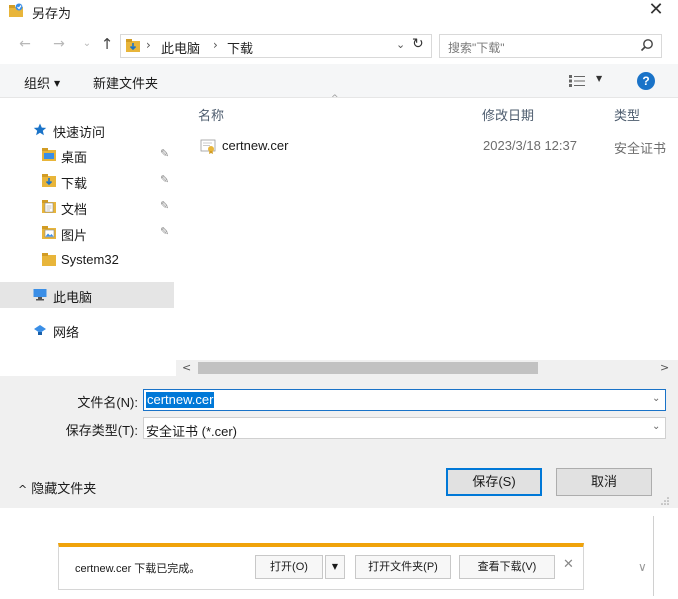  I want to click on star-icon, so click(40, 129).